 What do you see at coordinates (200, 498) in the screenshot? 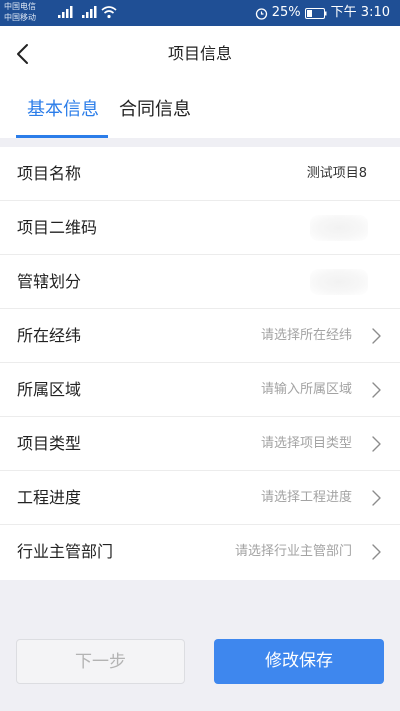
I see `row-progress: 工程进度 请选择工程进度` at bounding box center [200, 498].